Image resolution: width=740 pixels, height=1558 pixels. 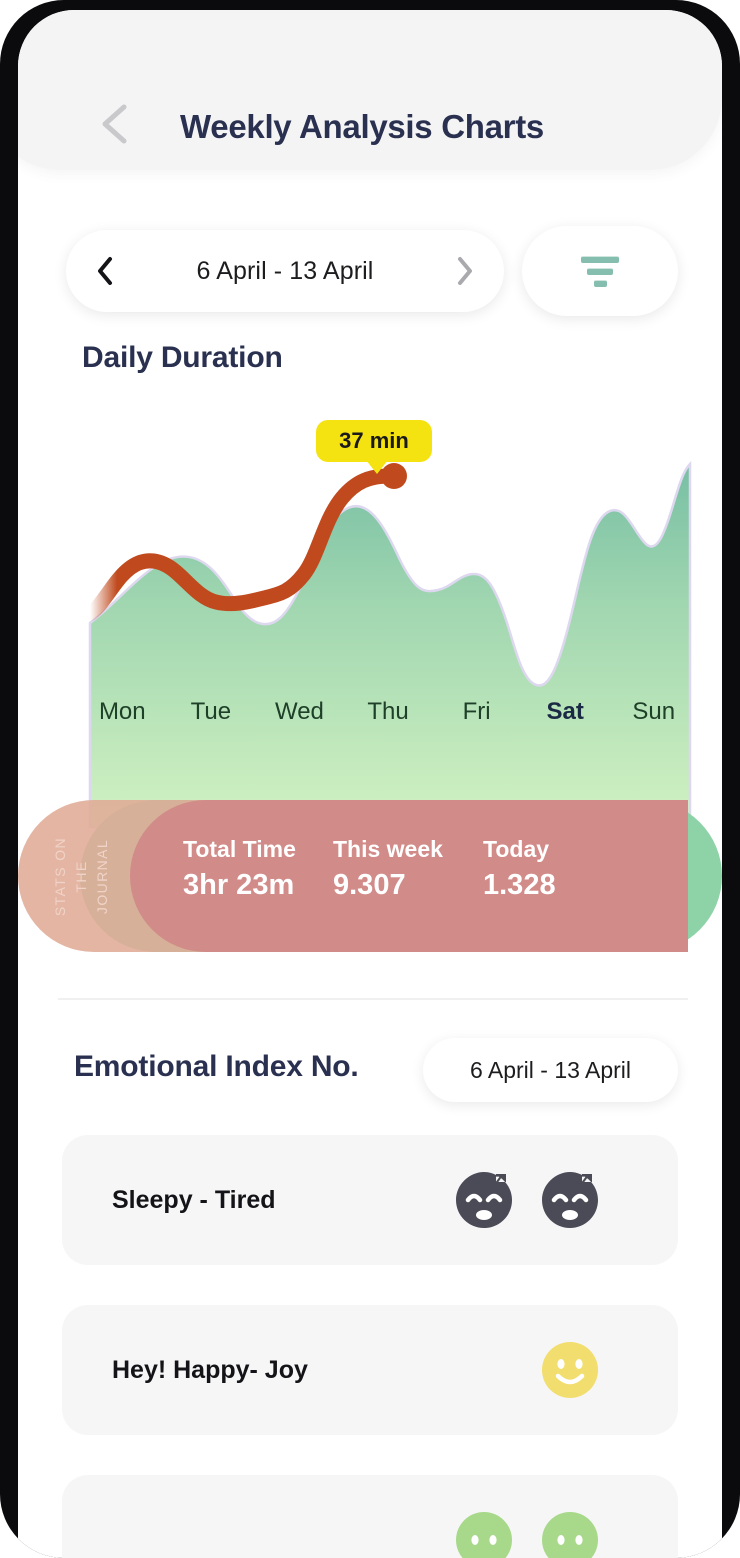 I want to click on stats-vertical-label: STATS ON THE JOURNAL, so click(x=82, y=876).